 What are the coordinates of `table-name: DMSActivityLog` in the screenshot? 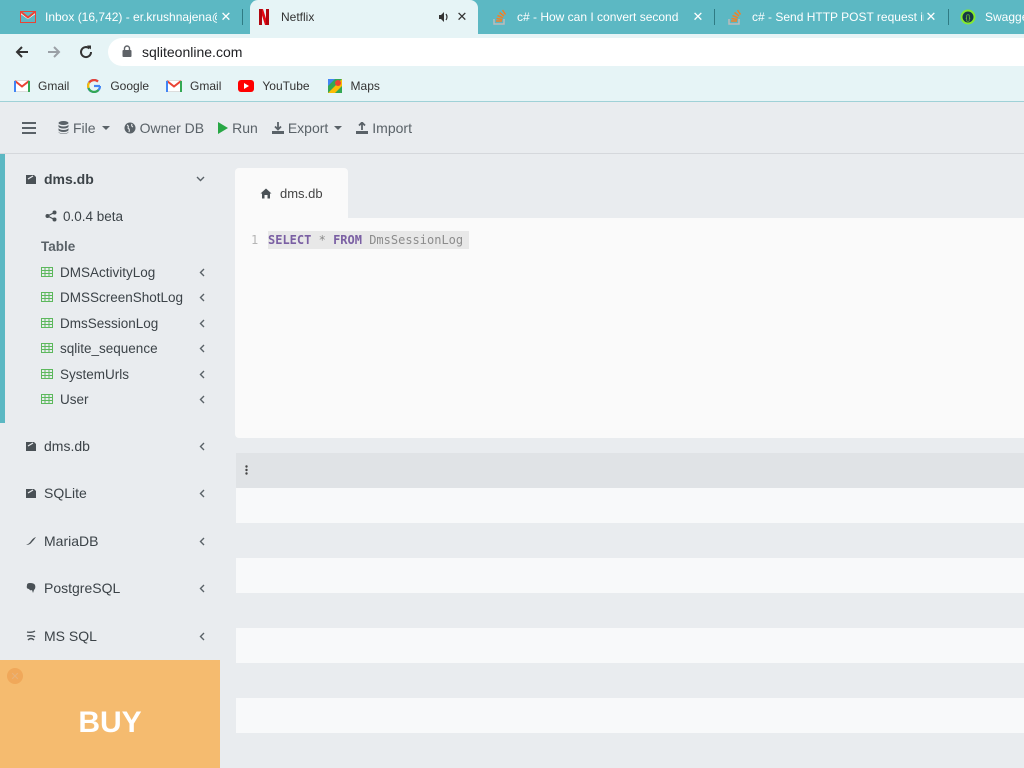 It's located at (108, 272).